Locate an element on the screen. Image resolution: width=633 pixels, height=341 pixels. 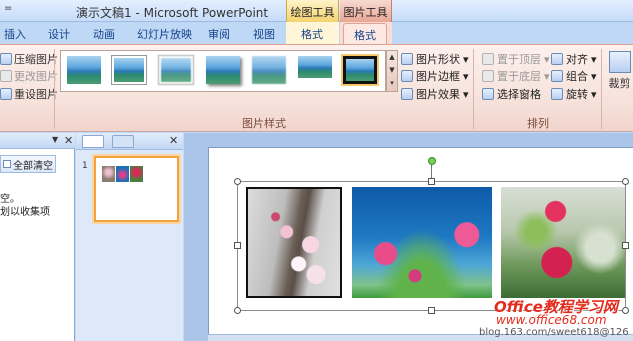
shape-icon is located at coordinates (407, 59).